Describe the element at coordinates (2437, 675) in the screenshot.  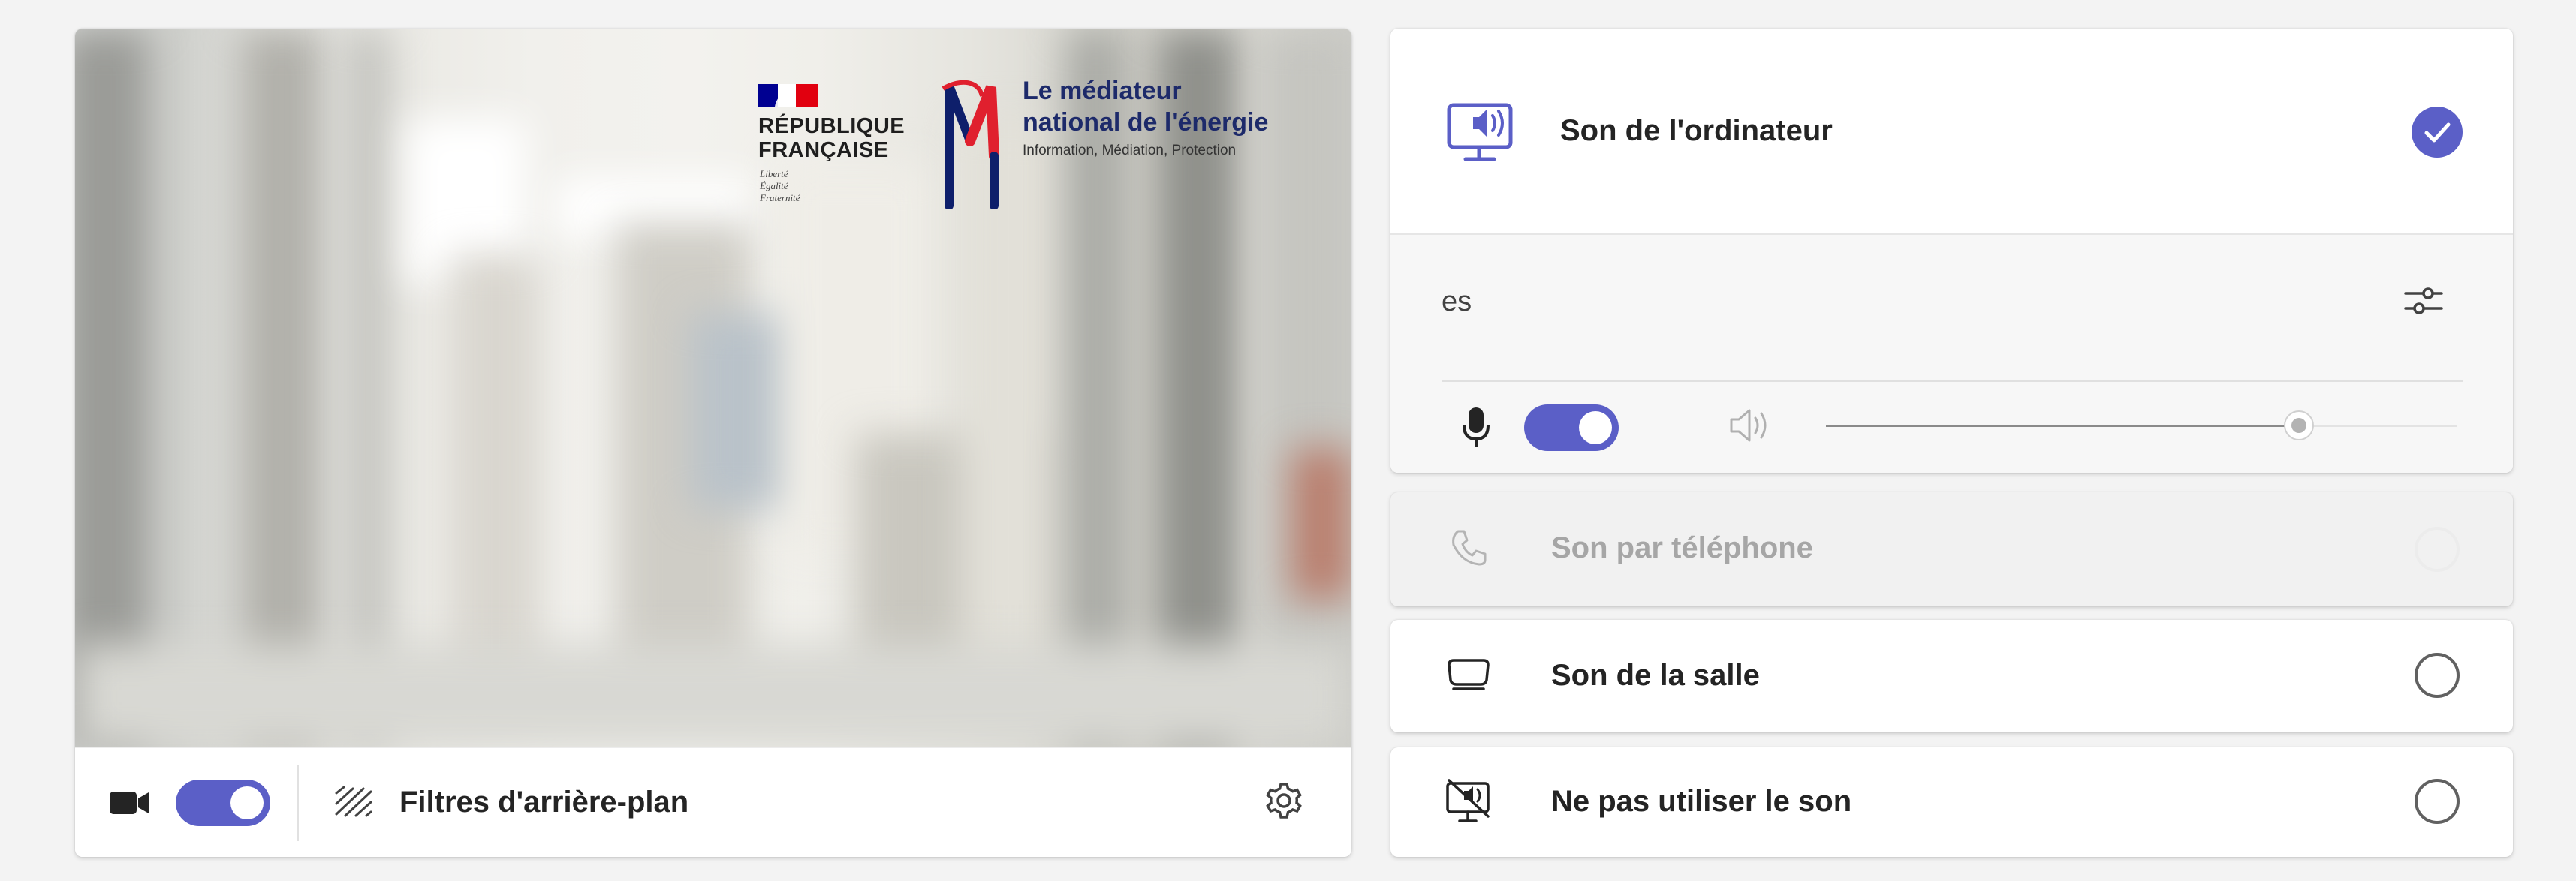
I see `room-audio-radio` at that location.